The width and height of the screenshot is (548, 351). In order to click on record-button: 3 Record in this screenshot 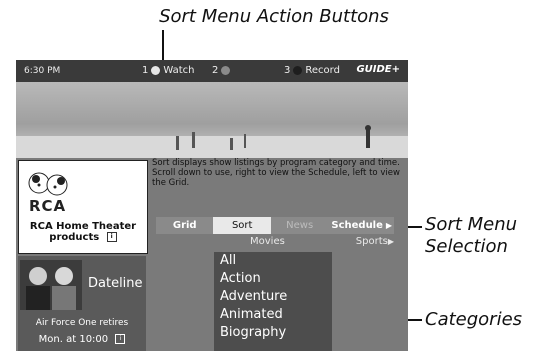, I will do `click(312, 70)`.